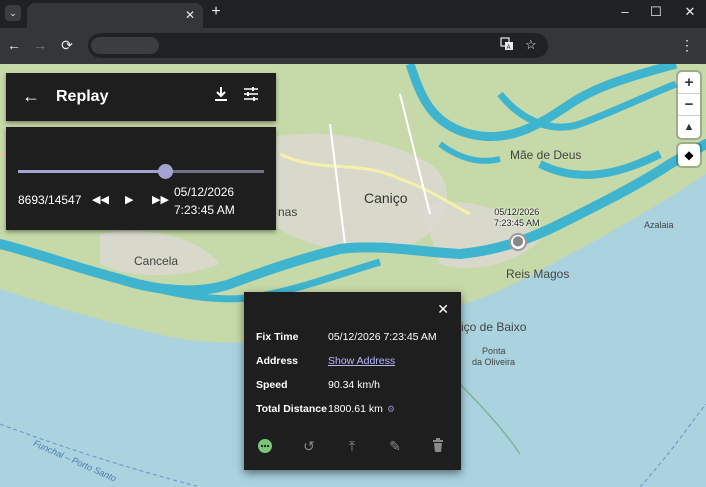 This screenshot has height=487, width=706. I want to click on replay-controls: 8693/14547 ◀◀ ▶ ▶▶ 05/12/2026 7:23:45 AM, so click(141, 178).